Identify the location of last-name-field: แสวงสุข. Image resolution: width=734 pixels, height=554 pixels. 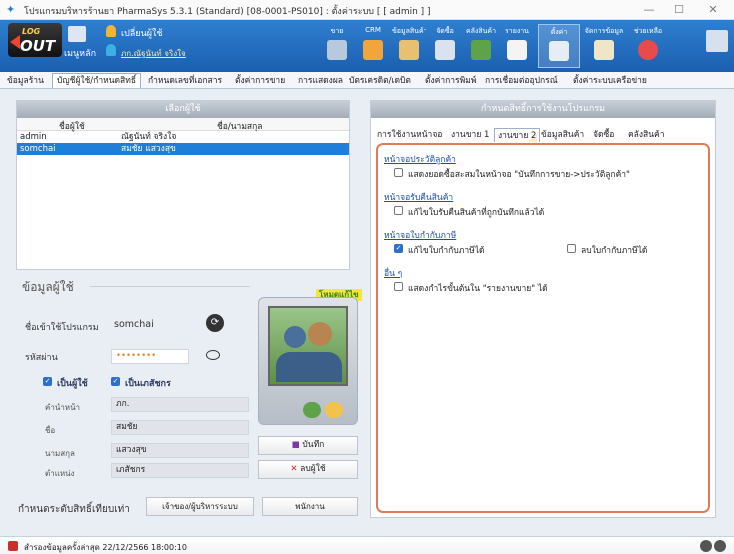
(180, 450).